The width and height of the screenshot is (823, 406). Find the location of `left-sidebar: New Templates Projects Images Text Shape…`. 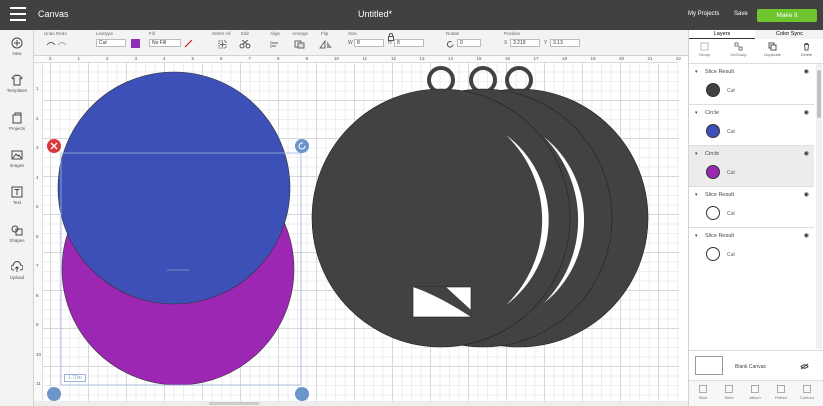

left-sidebar: New Templates Projects Images Text Shape… is located at coordinates (17, 218).